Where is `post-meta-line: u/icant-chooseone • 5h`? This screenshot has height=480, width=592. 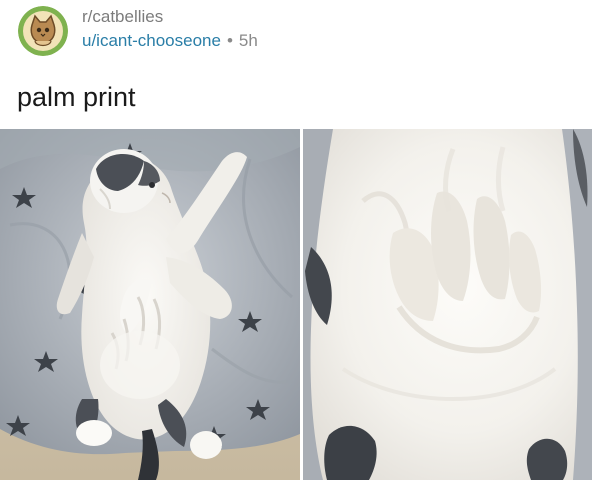
post-meta-line: u/icant-chooseone • 5h is located at coordinates (170, 41).